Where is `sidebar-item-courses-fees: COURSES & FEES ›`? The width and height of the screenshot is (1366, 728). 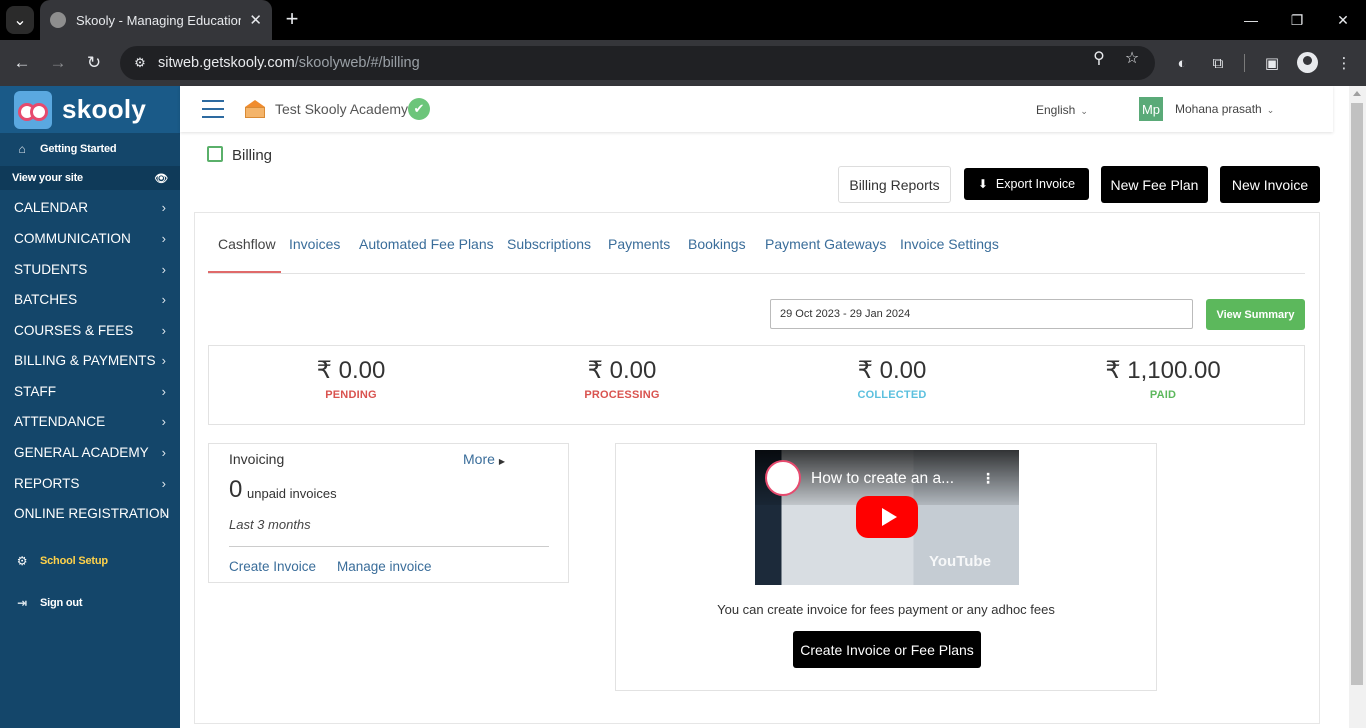
sidebar-item-courses-fees: COURSES & FEES › is located at coordinates (90, 330).